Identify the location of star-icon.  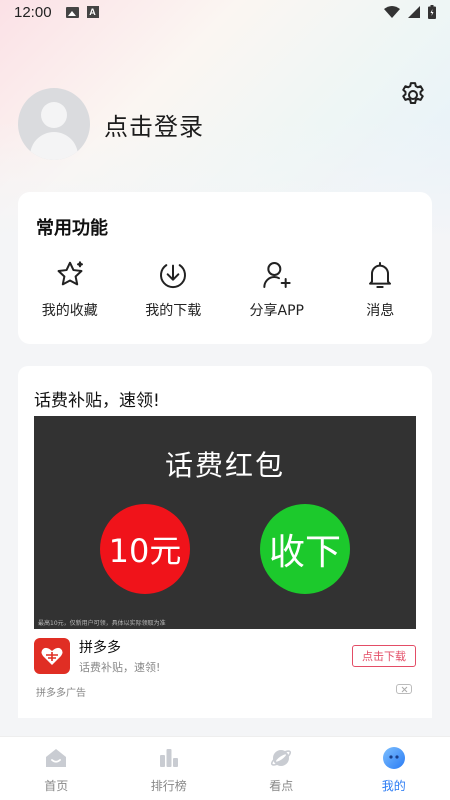
(70, 273).